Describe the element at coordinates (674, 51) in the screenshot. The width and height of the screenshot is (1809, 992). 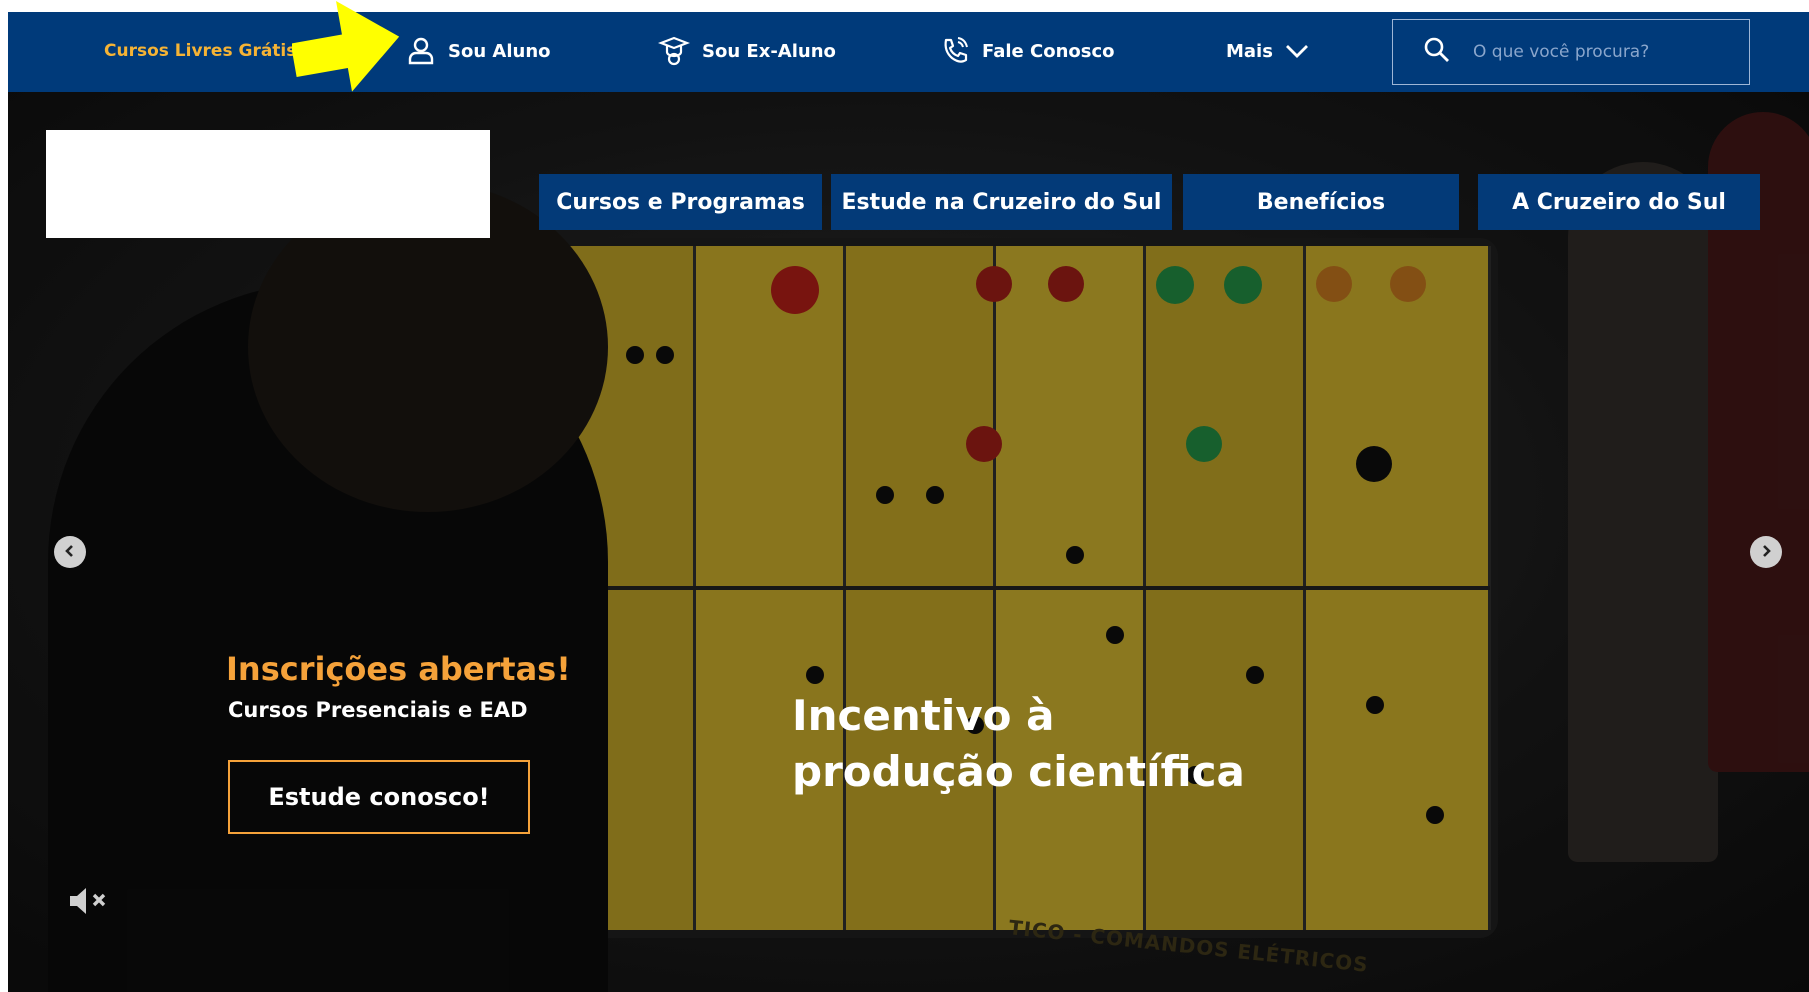
I see `graduate-icon` at that location.